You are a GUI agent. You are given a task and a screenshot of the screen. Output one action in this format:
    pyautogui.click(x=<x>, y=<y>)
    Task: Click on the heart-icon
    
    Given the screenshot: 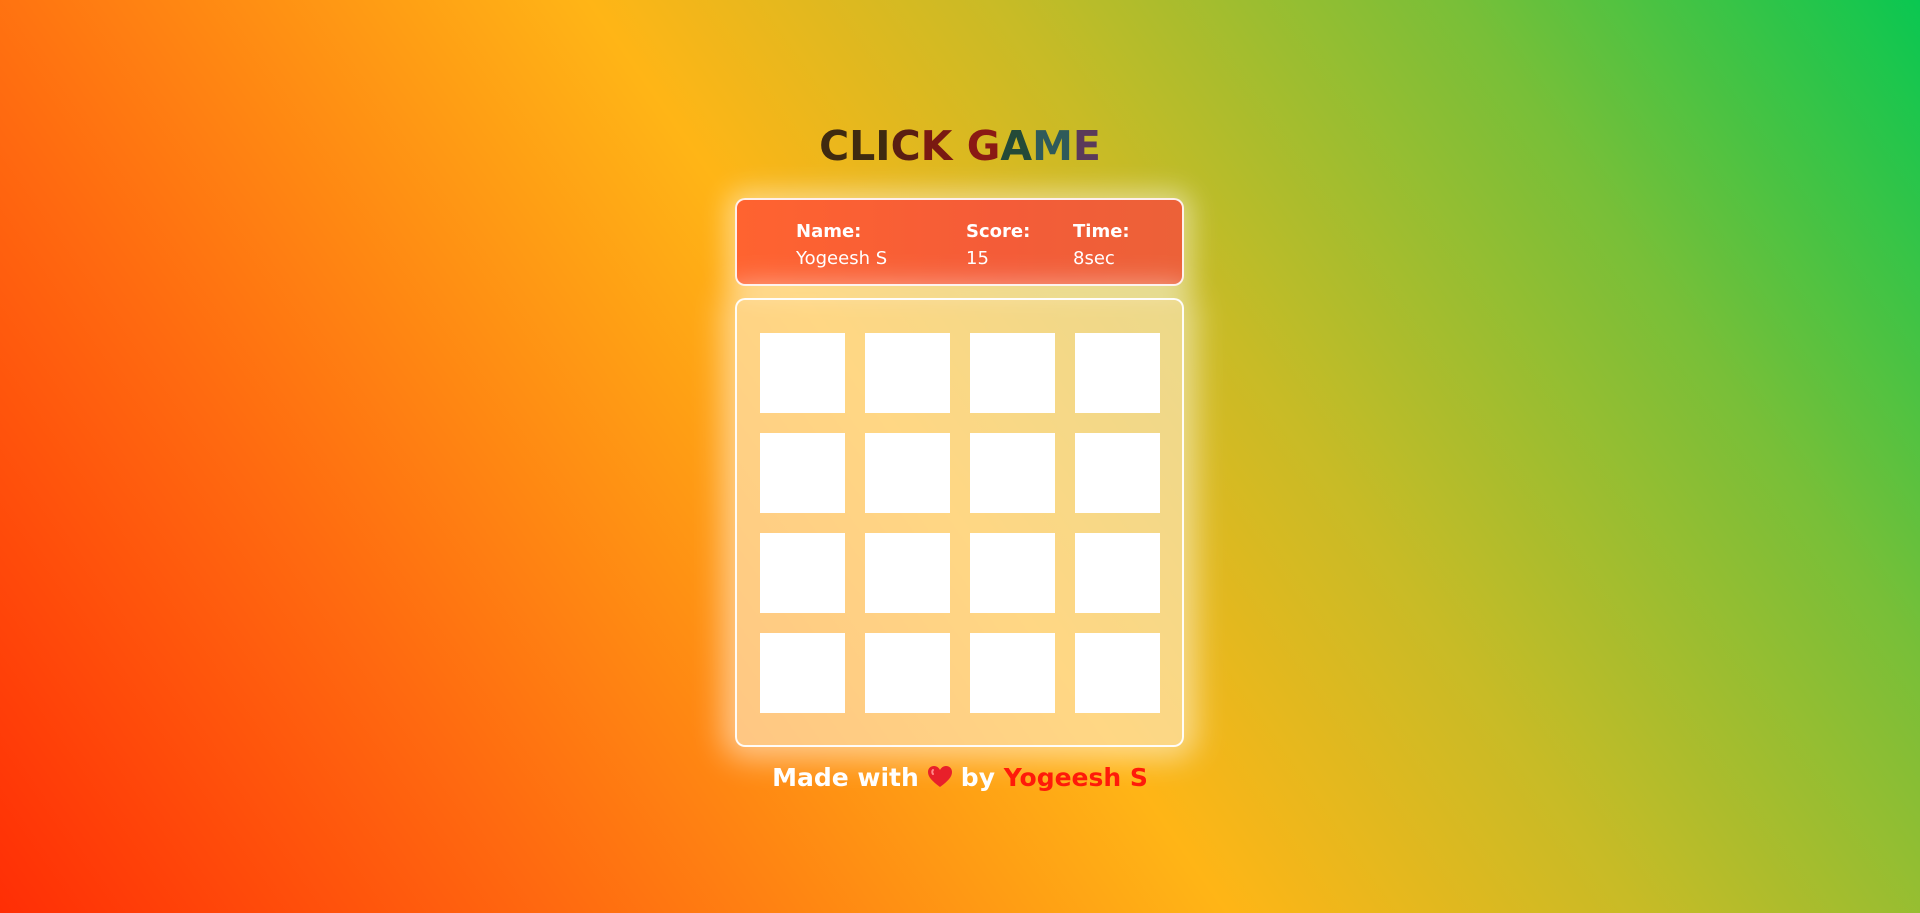 What is the action you would take?
    pyautogui.click(x=940, y=777)
    